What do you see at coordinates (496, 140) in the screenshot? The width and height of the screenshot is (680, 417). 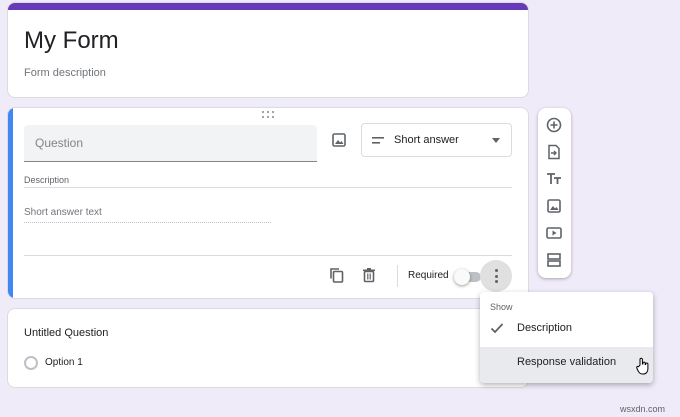 I see `dropdown-caret-icon` at bounding box center [496, 140].